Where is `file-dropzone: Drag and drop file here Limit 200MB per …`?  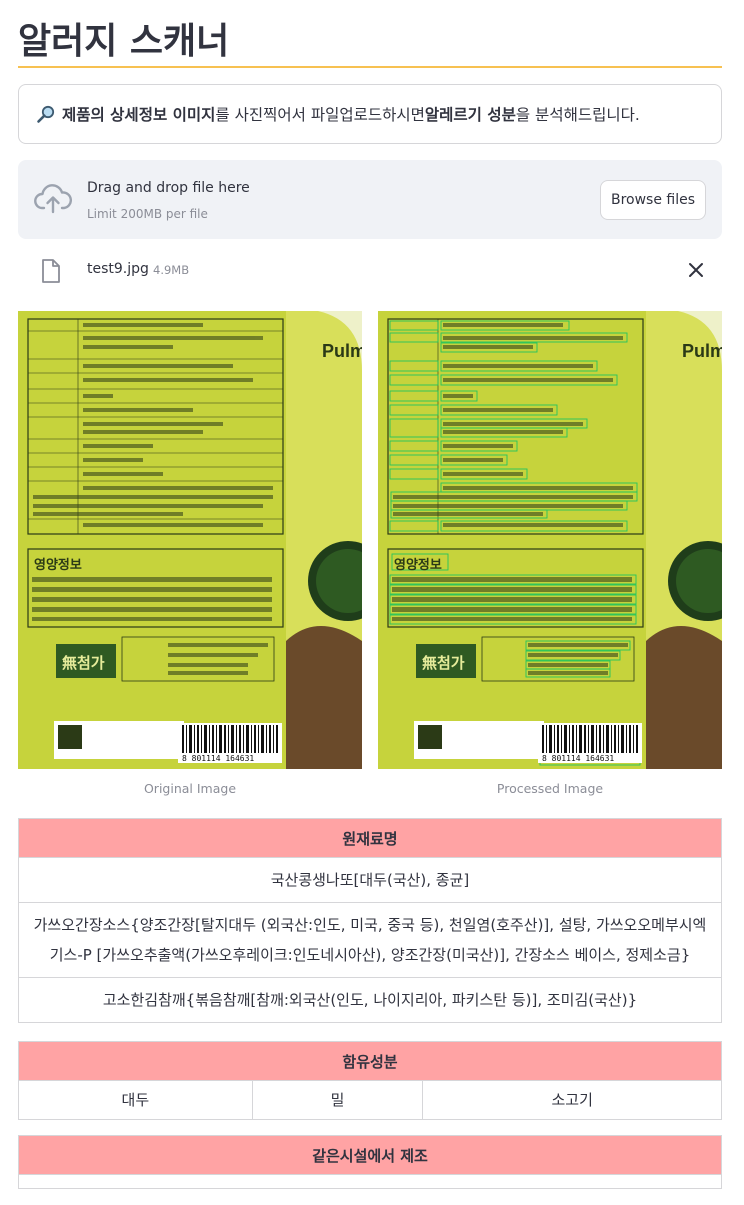
file-dropzone: Drag and drop file here Limit 200MB per … is located at coordinates (370, 199).